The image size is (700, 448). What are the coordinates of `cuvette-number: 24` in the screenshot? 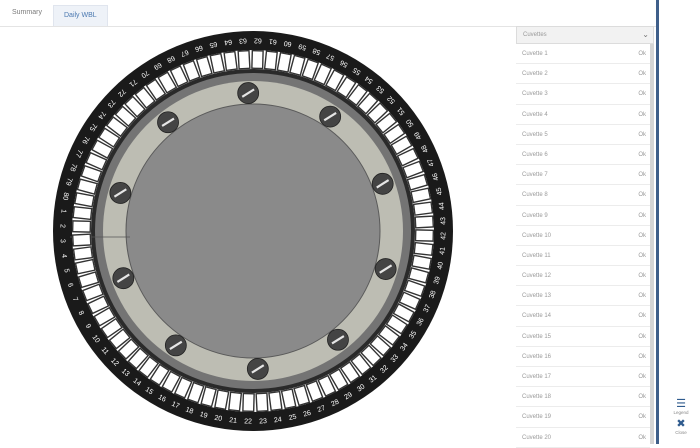 It's located at (278, 420).